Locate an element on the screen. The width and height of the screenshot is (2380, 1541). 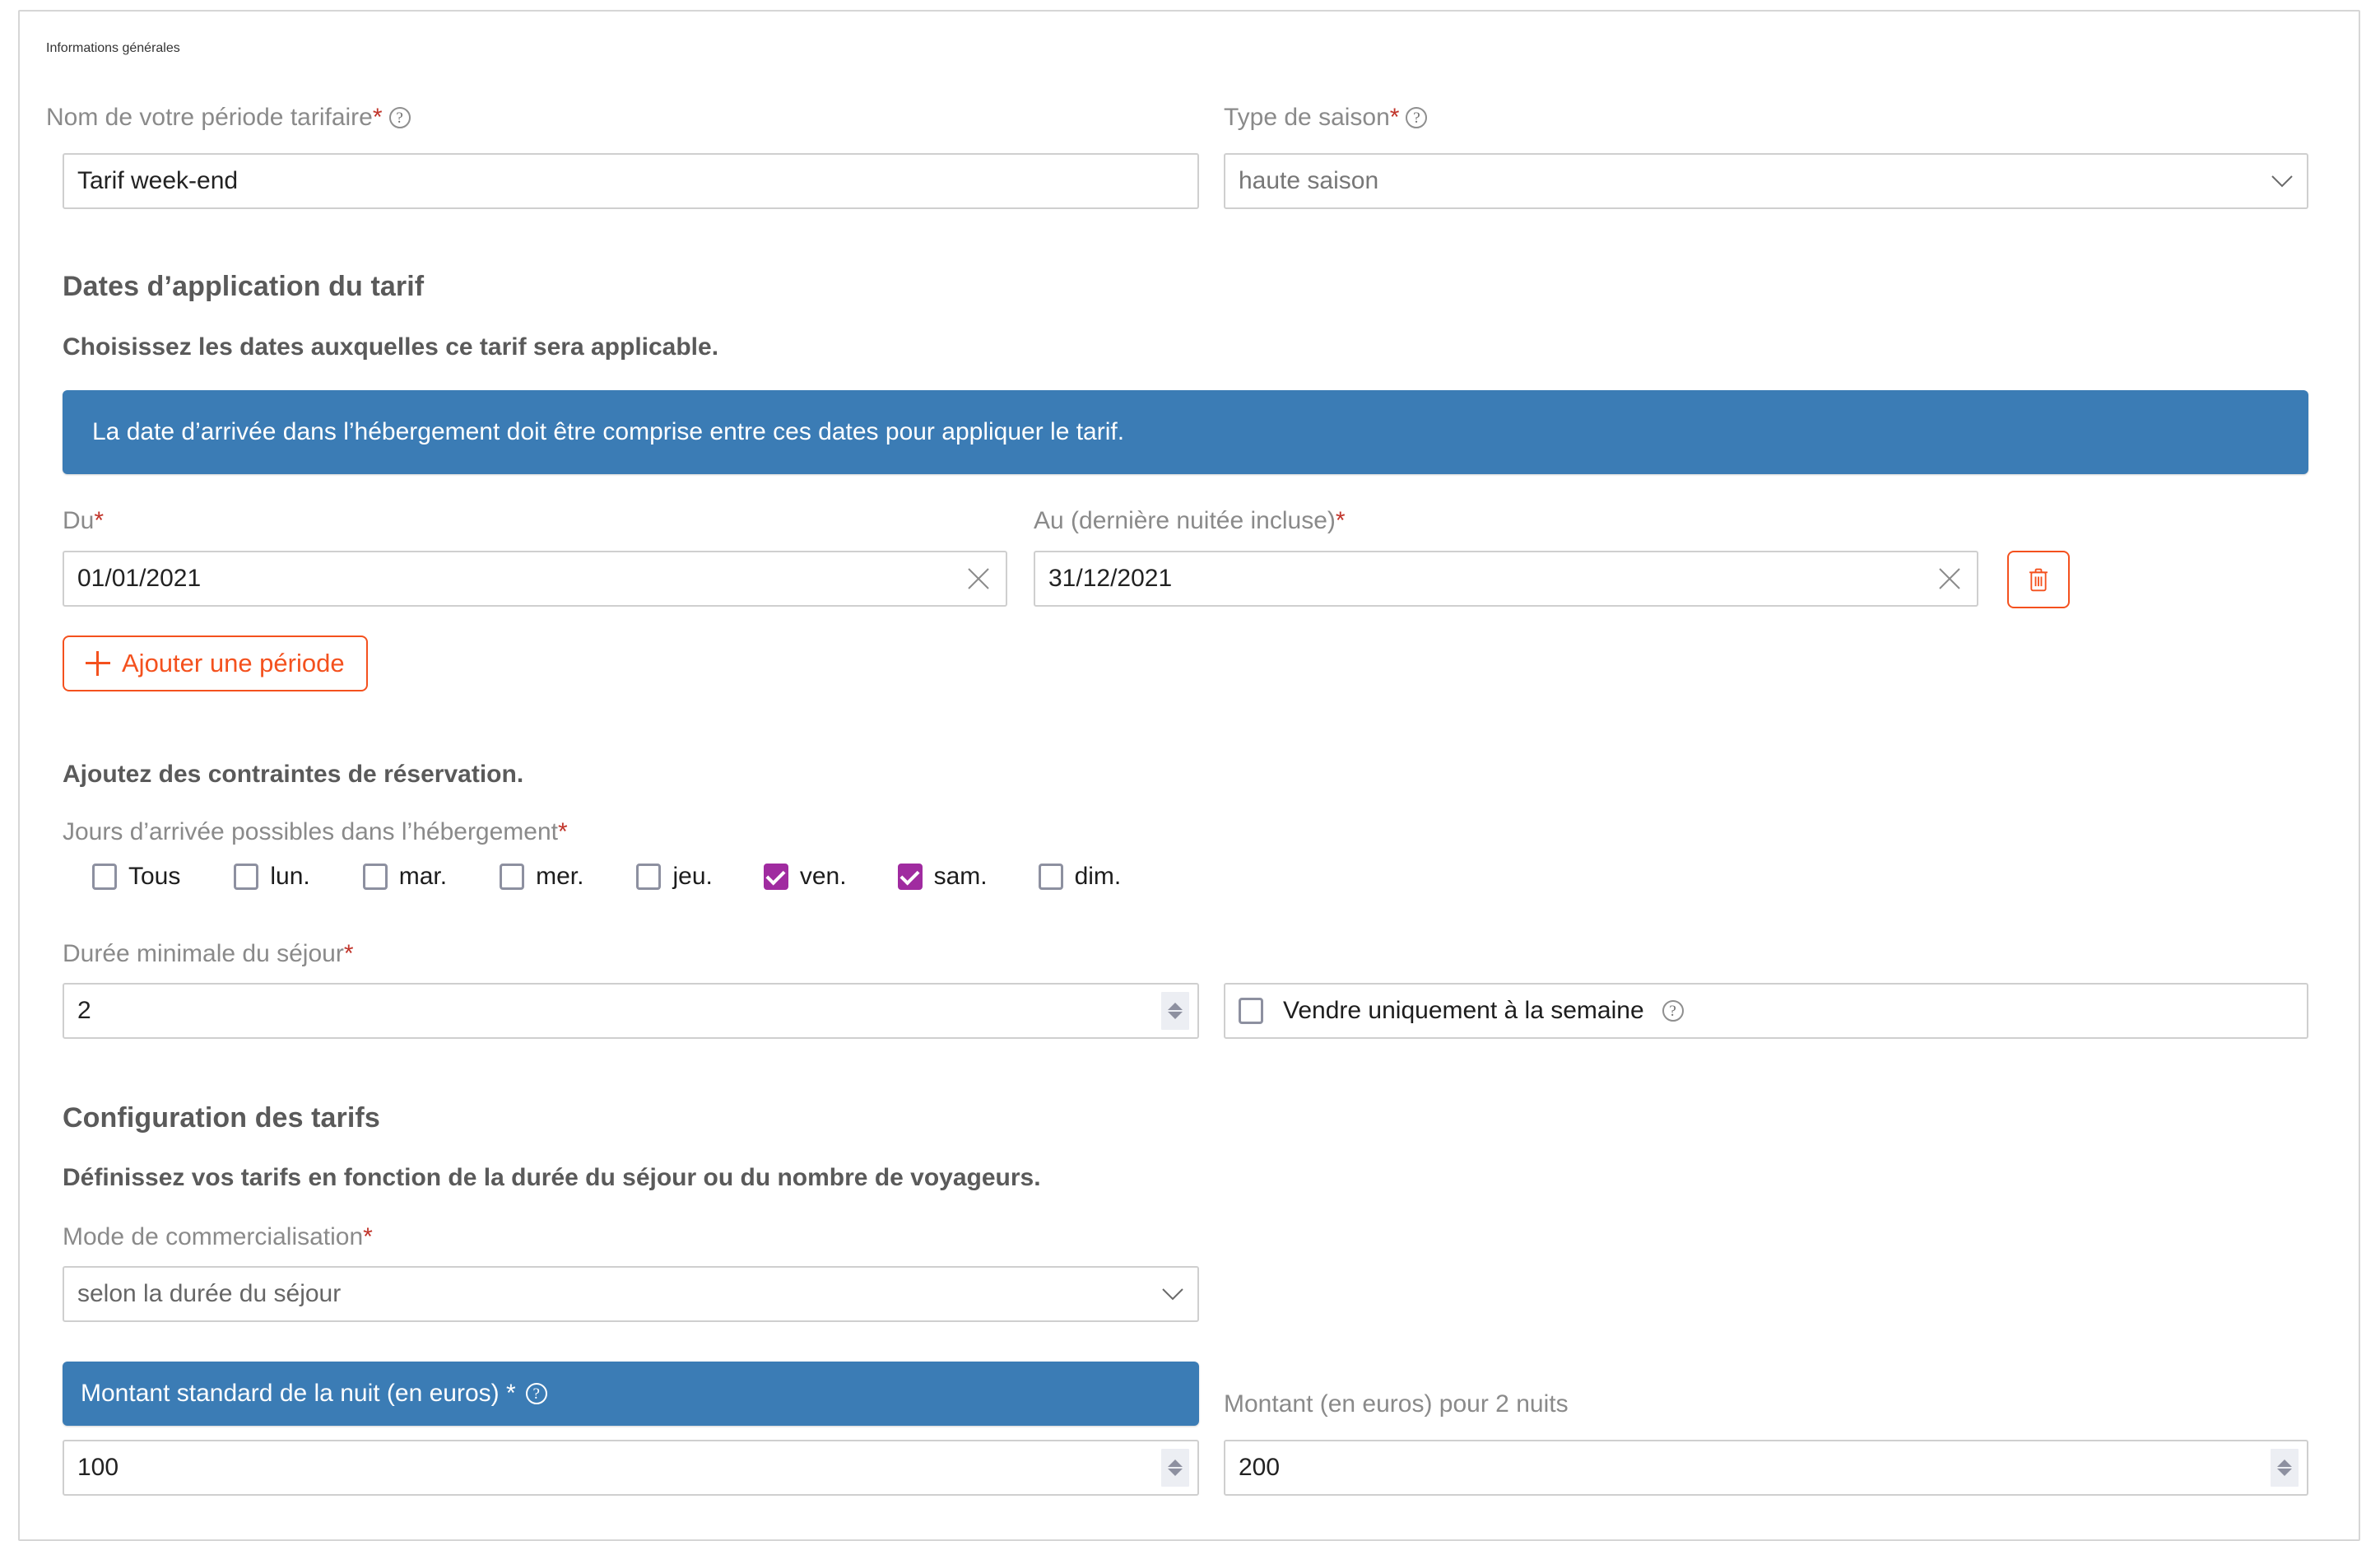
week-only-checkbox is located at coordinates (1251, 1011).